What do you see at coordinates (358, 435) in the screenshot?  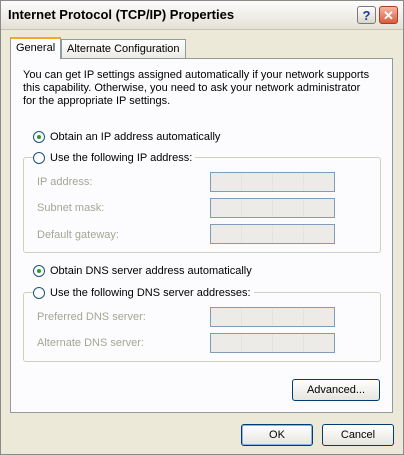 I see `cancel-button: Cancel` at bounding box center [358, 435].